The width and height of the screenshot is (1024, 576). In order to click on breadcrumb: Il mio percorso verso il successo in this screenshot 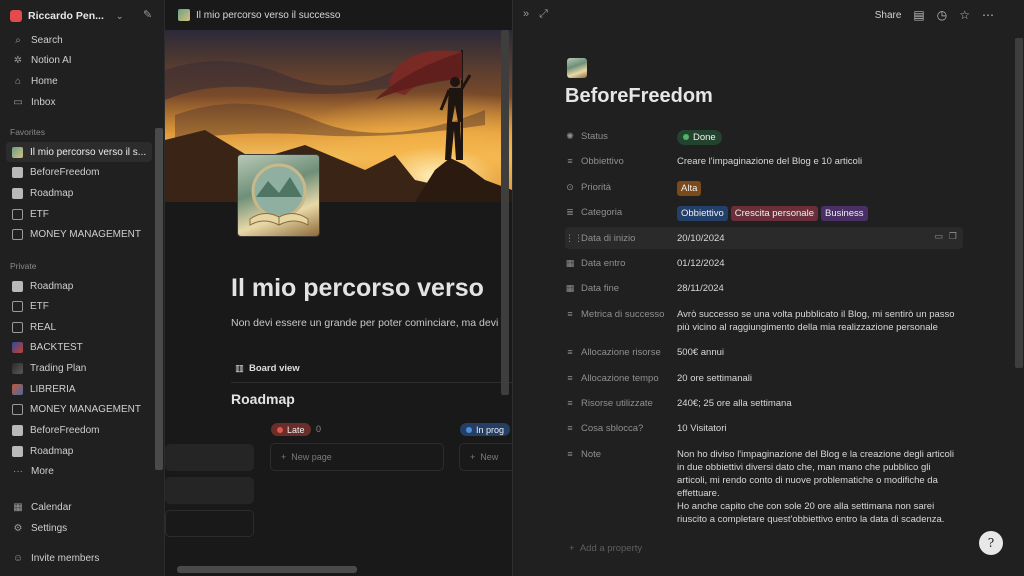, I will do `click(338, 15)`.